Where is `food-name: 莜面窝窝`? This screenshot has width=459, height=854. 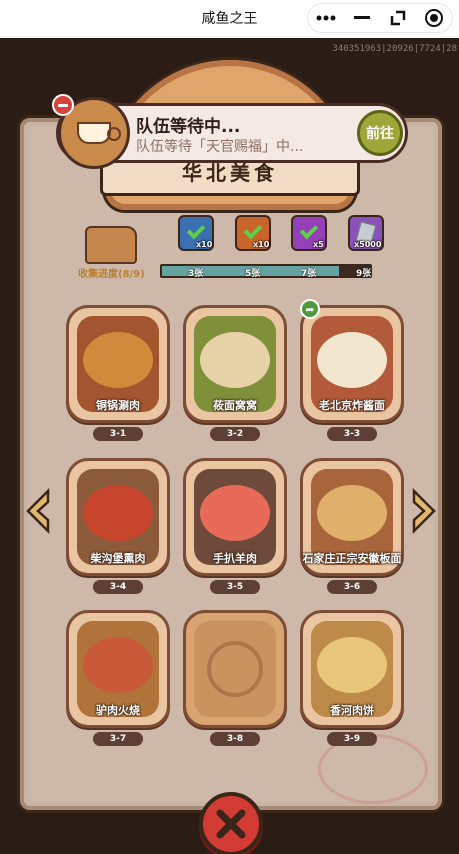 food-name: 莜面窝窝 is located at coordinates (235, 405).